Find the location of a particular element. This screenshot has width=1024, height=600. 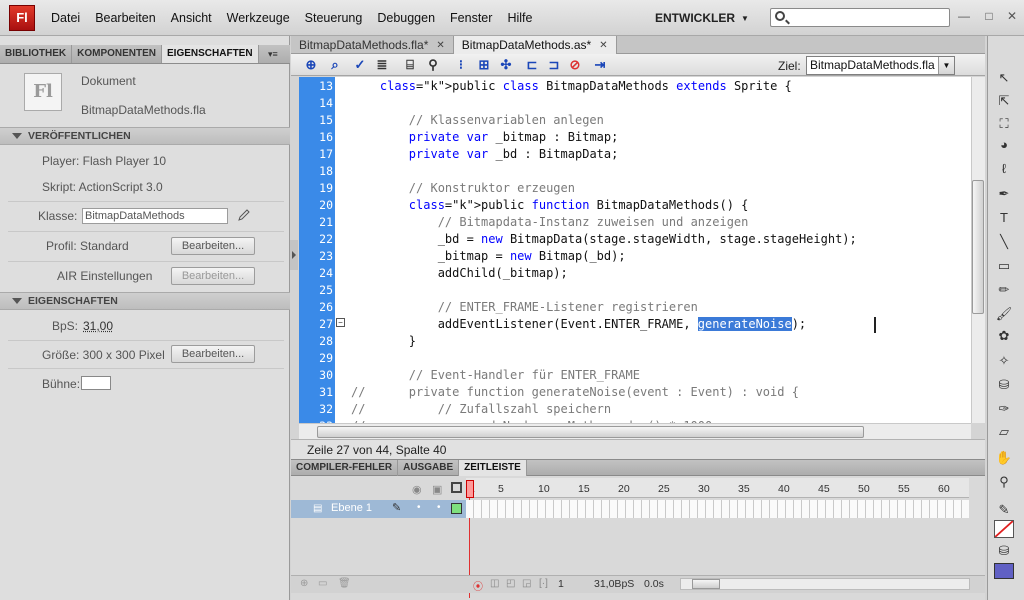

deco-tool-icon: ✿ is located at coordinates (1004, 336).